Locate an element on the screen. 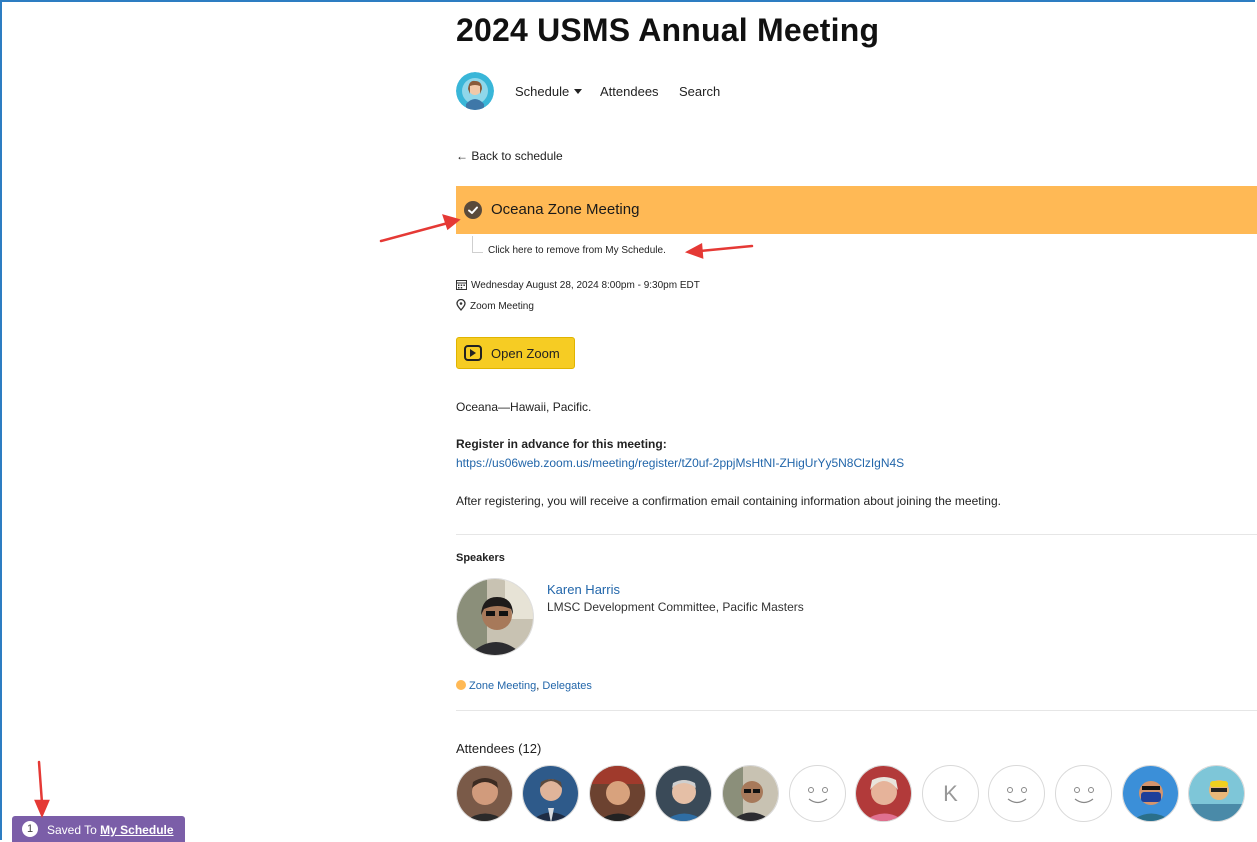 This screenshot has height=842, width=1257. back-to-schedule-link: ← Back to schedule is located at coordinates (509, 156).